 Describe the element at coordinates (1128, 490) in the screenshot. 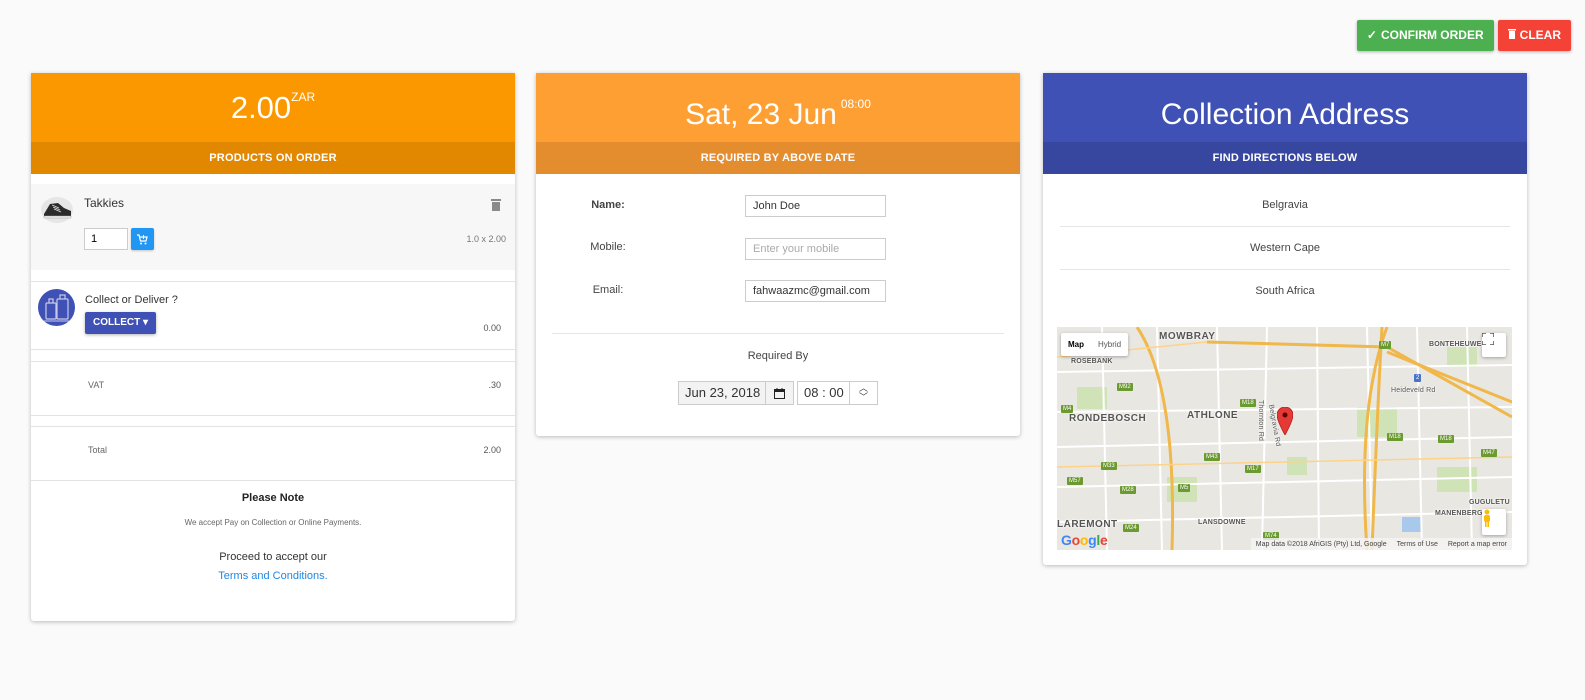

I see `road-shield: M28` at that location.